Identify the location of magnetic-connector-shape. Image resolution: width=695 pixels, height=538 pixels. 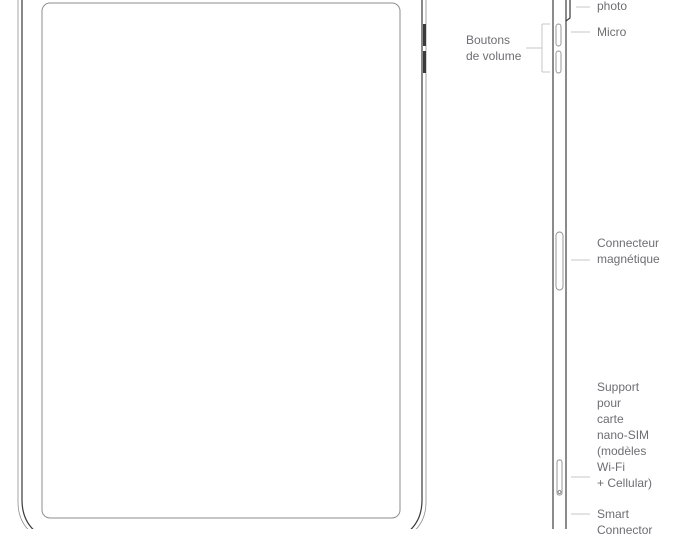
(559, 261).